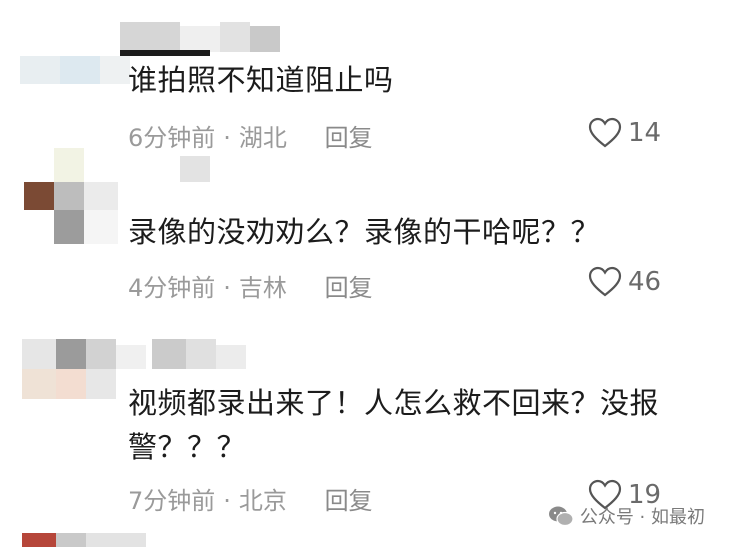 This screenshot has height=547, width=729. I want to click on comment-time: 7分钟前, so click(172, 501).